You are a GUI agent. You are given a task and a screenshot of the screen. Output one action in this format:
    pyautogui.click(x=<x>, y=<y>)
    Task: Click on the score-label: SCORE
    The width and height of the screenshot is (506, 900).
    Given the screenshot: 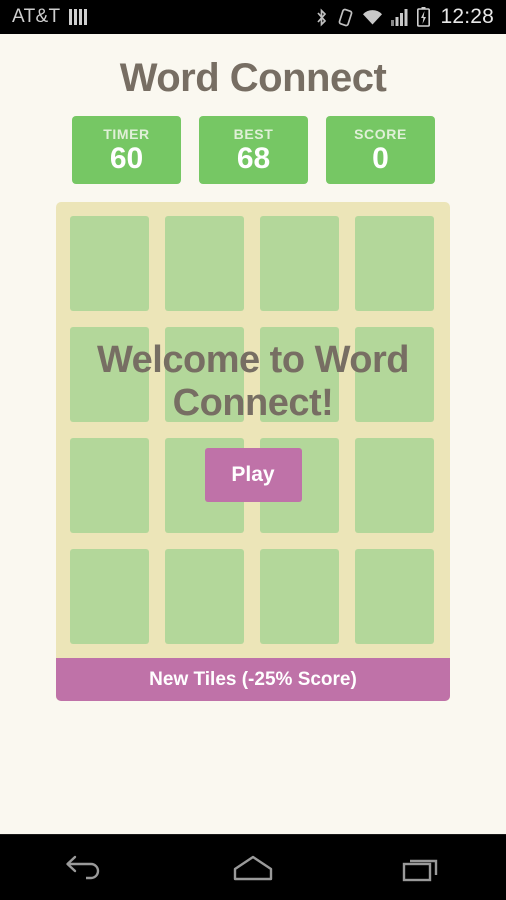 What is the action you would take?
    pyautogui.click(x=380, y=133)
    